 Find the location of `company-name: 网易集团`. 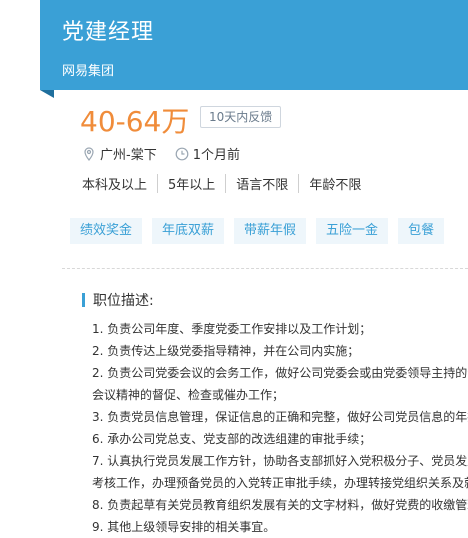

company-name: 网易集团 is located at coordinates (88, 69).